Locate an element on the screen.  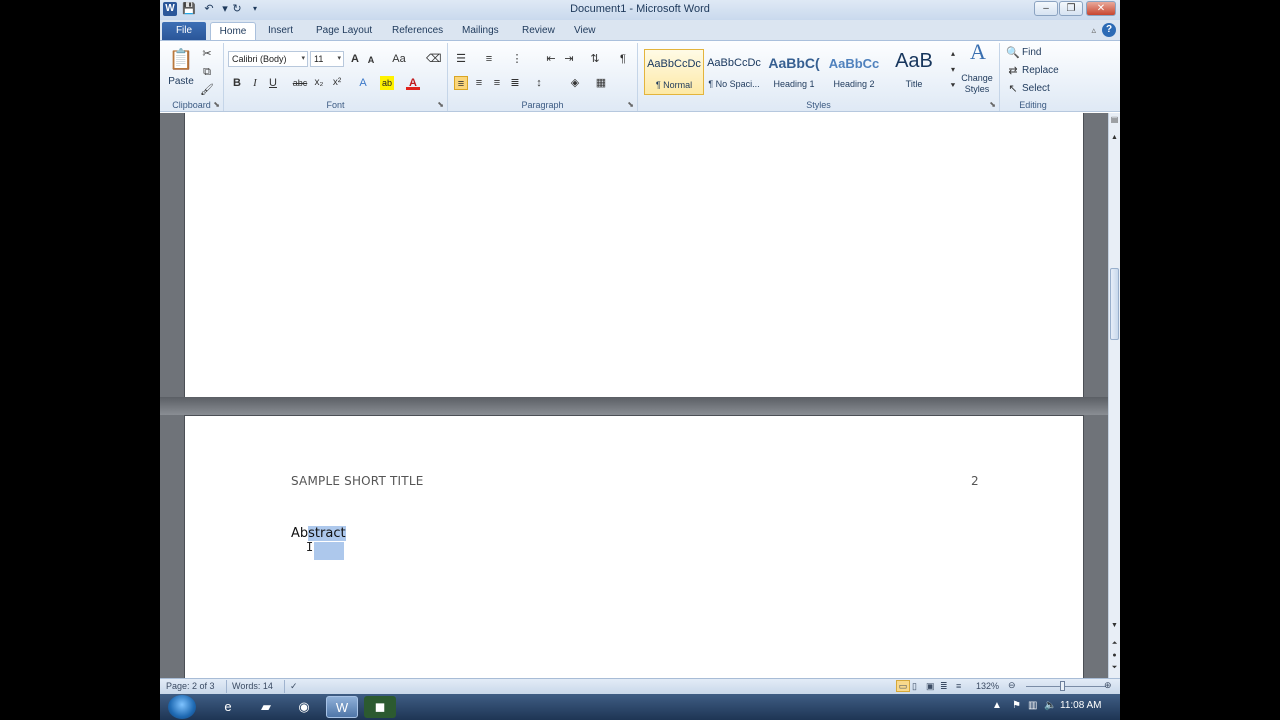
multilevel-list-icon: ⋮ is located at coordinates (517, 59).